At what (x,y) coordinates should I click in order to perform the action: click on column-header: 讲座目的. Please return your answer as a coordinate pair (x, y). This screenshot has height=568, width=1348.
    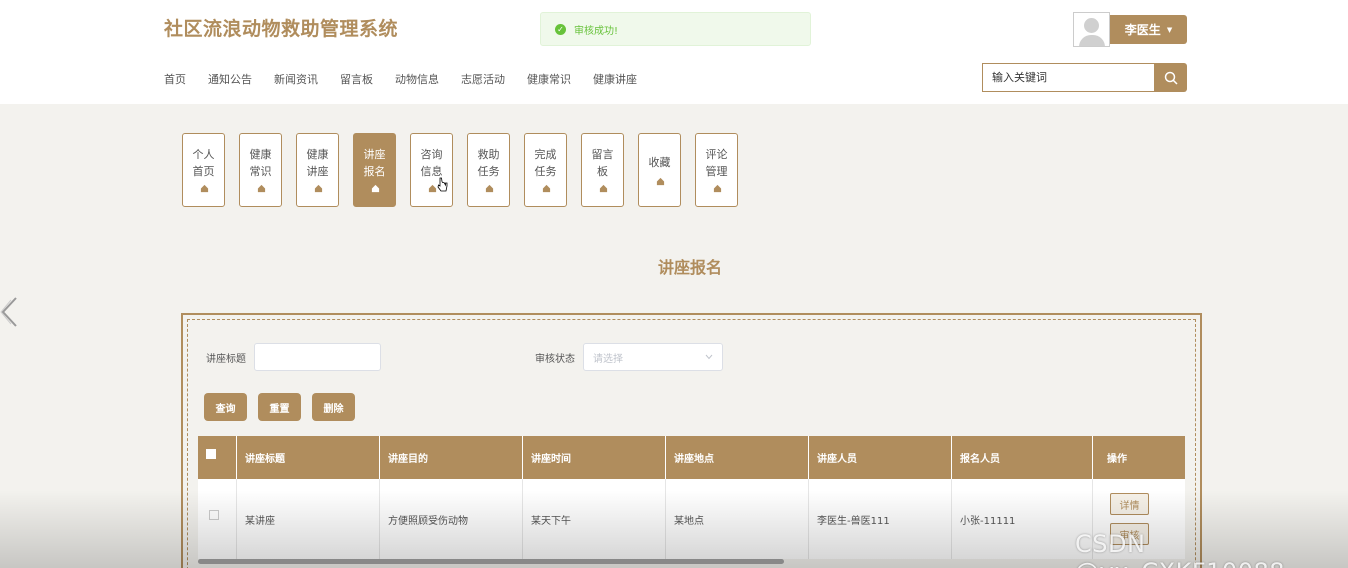
    Looking at the image, I should click on (451, 457).